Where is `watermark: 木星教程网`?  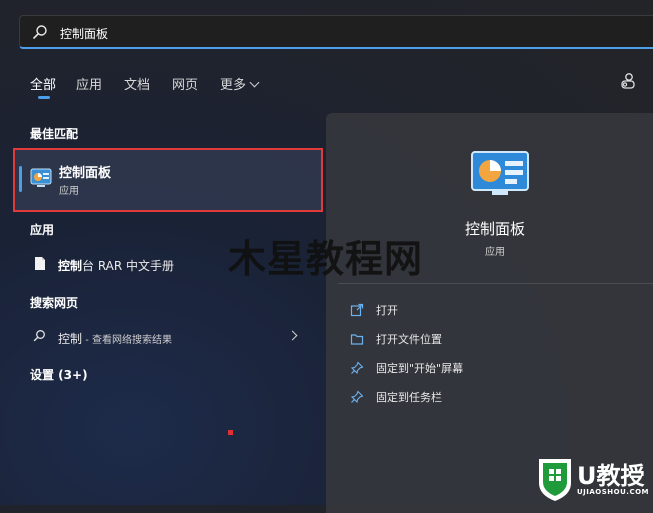 watermark: 木星教程网 is located at coordinates (326, 259).